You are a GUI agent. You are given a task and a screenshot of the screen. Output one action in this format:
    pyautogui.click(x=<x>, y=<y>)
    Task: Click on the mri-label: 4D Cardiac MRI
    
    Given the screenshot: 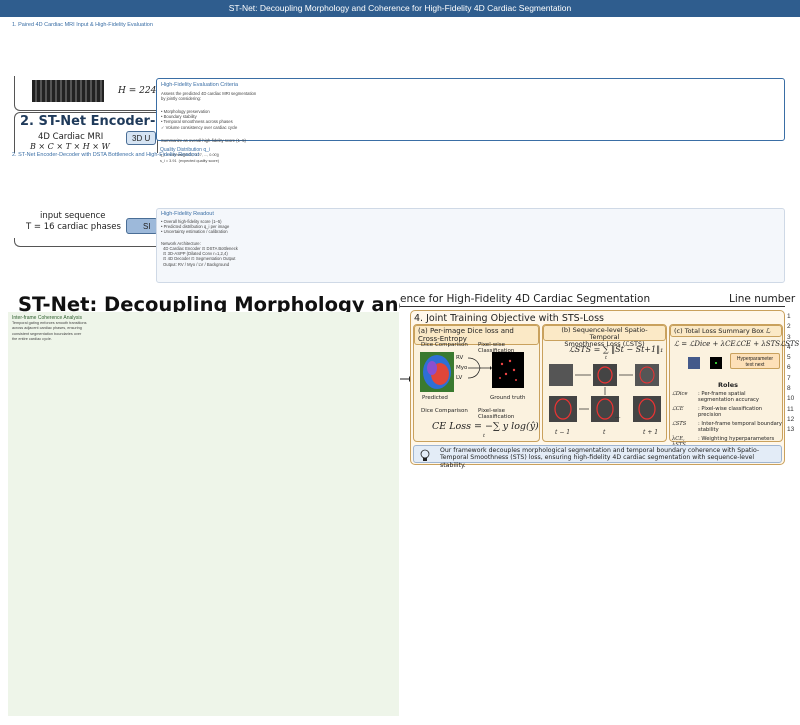 What is the action you would take?
    pyautogui.click(x=71, y=137)
    